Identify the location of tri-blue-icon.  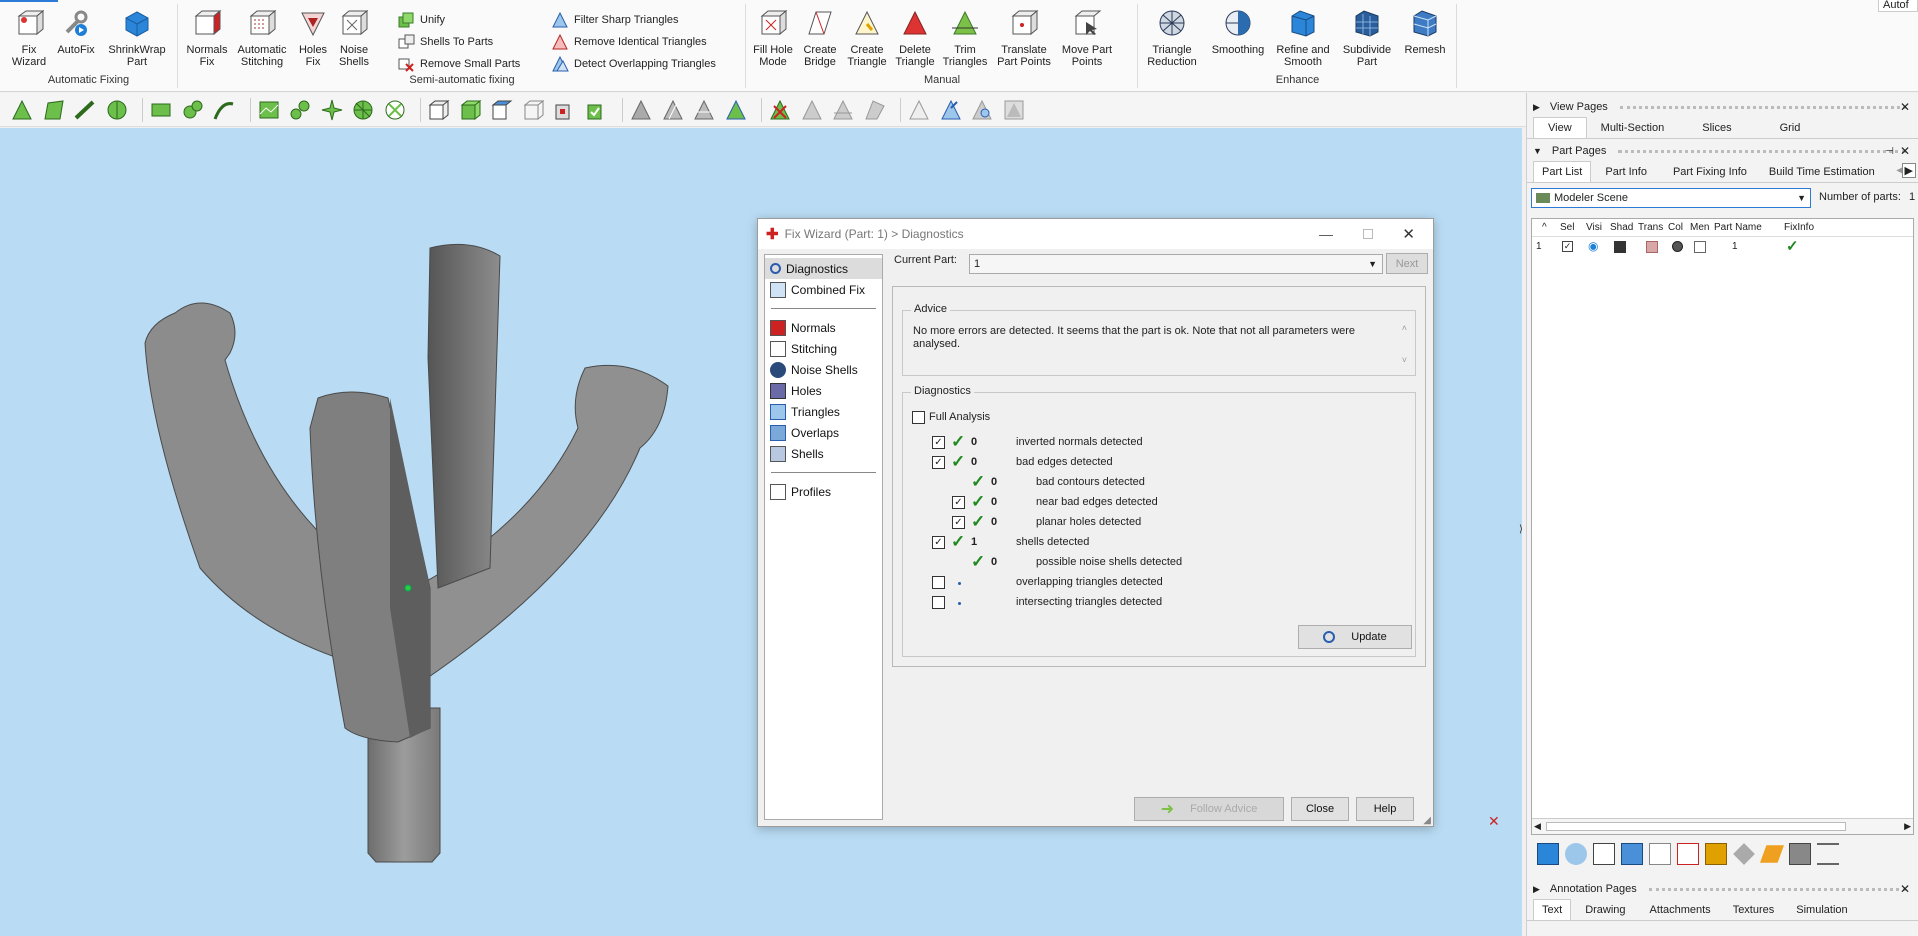
(951, 110).